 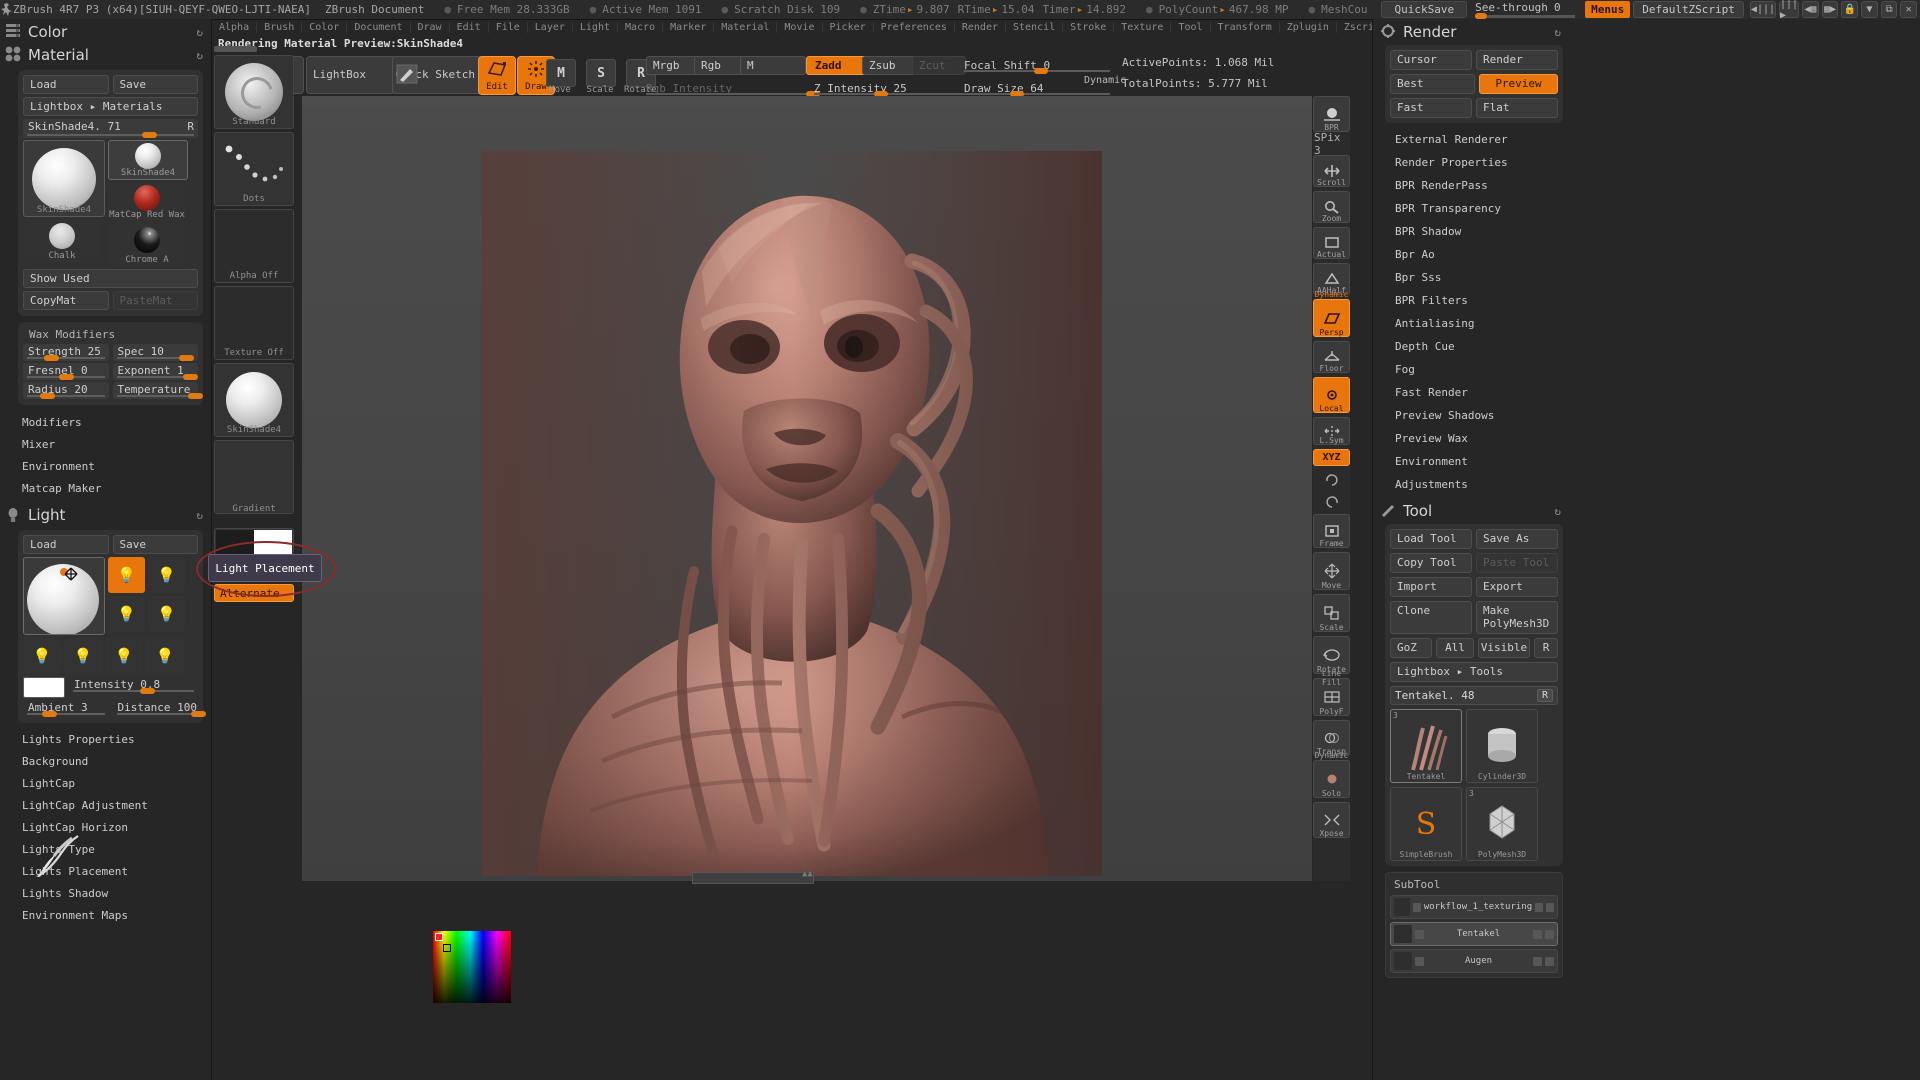 What do you see at coordinates (753, 878) in the screenshot?
I see `canvas-resize-handle` at bounding box center [753, 878].